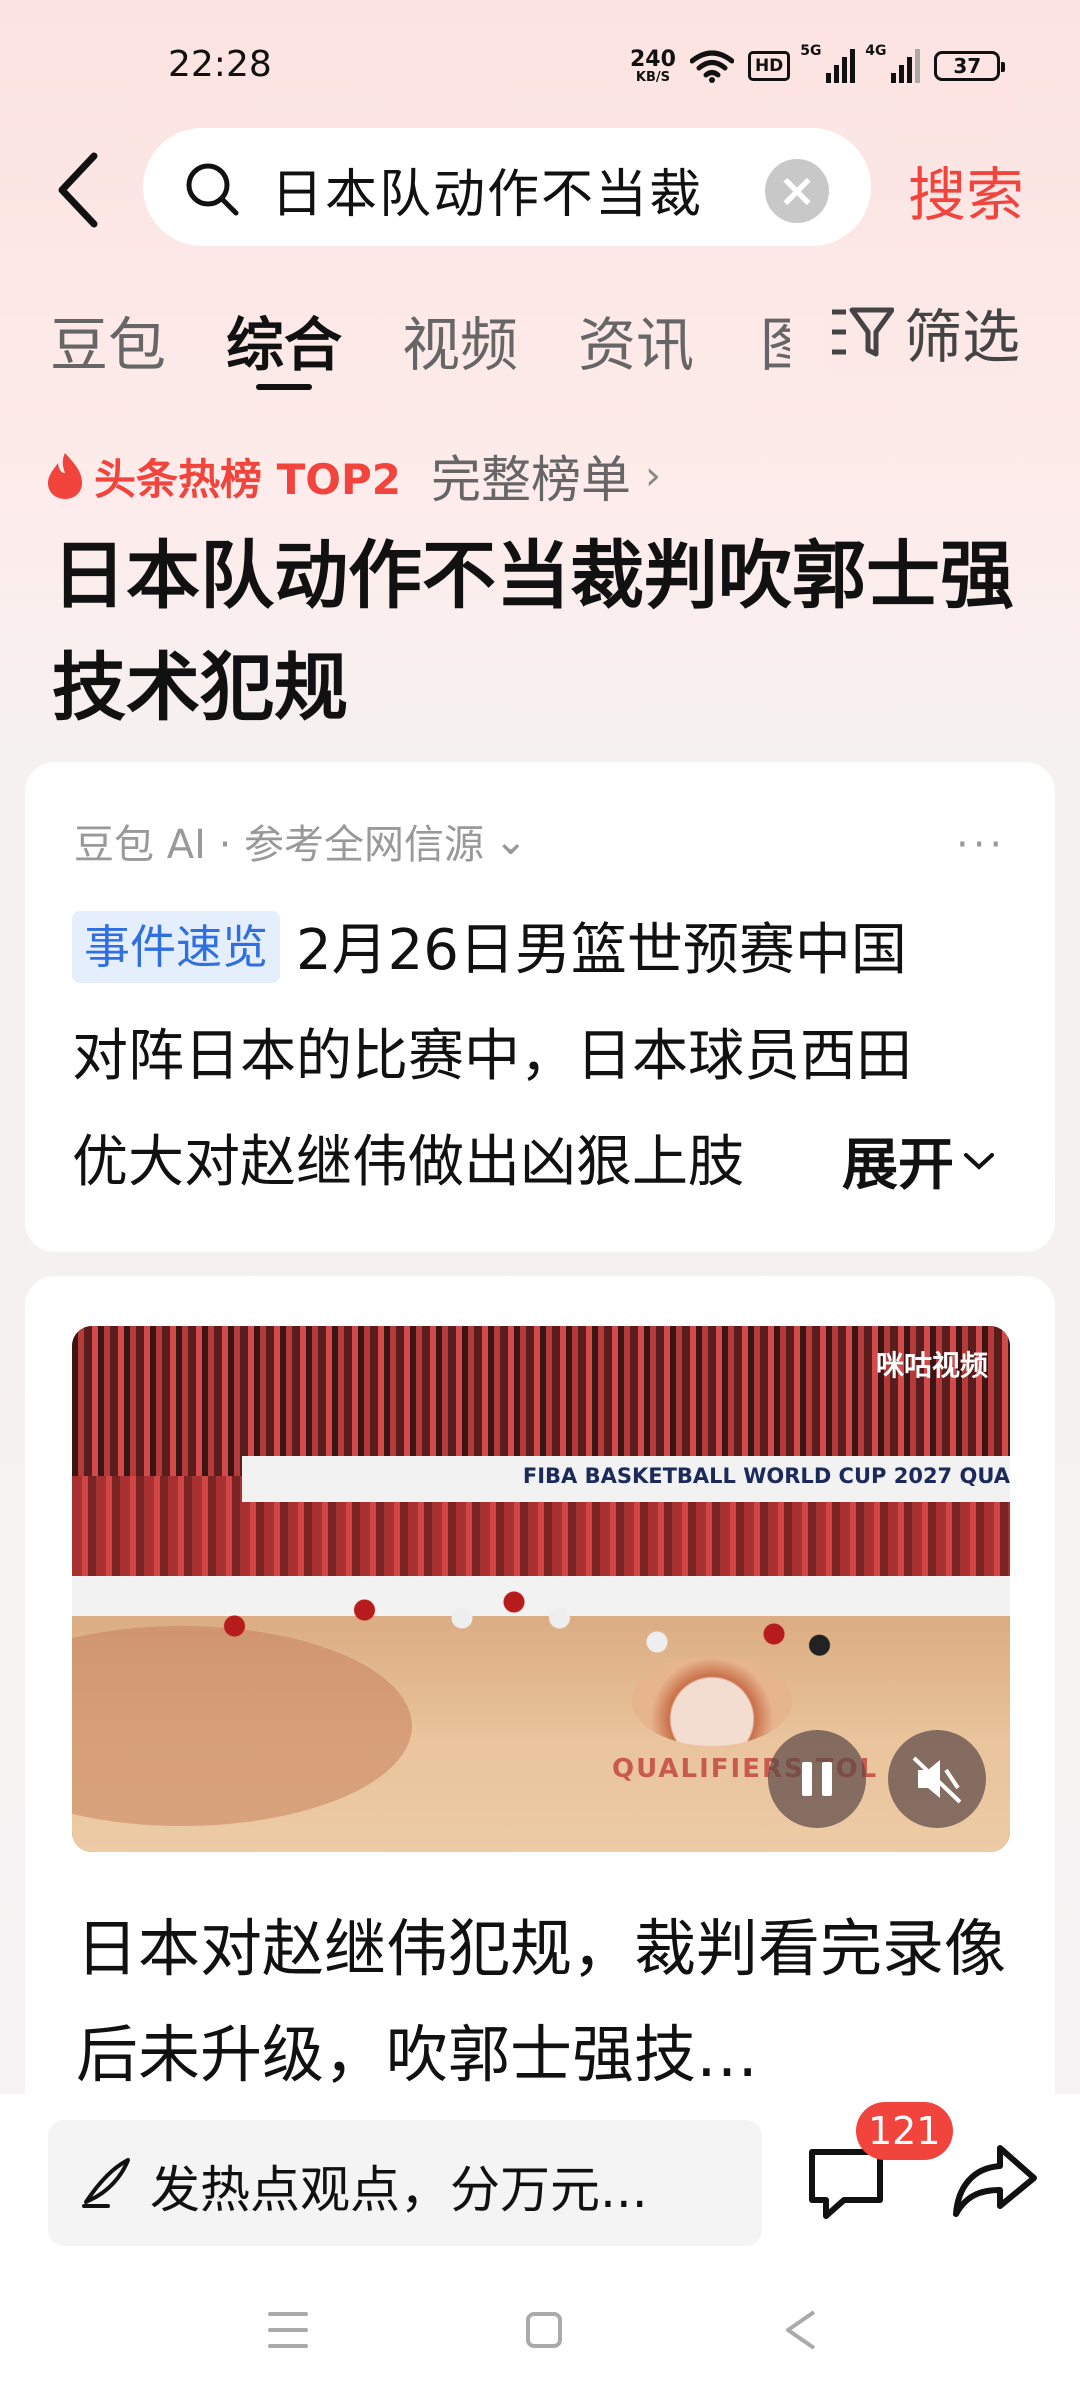 The image size is (1080, 2400). I want to click on nav-back-icon, so click(802, 2330).